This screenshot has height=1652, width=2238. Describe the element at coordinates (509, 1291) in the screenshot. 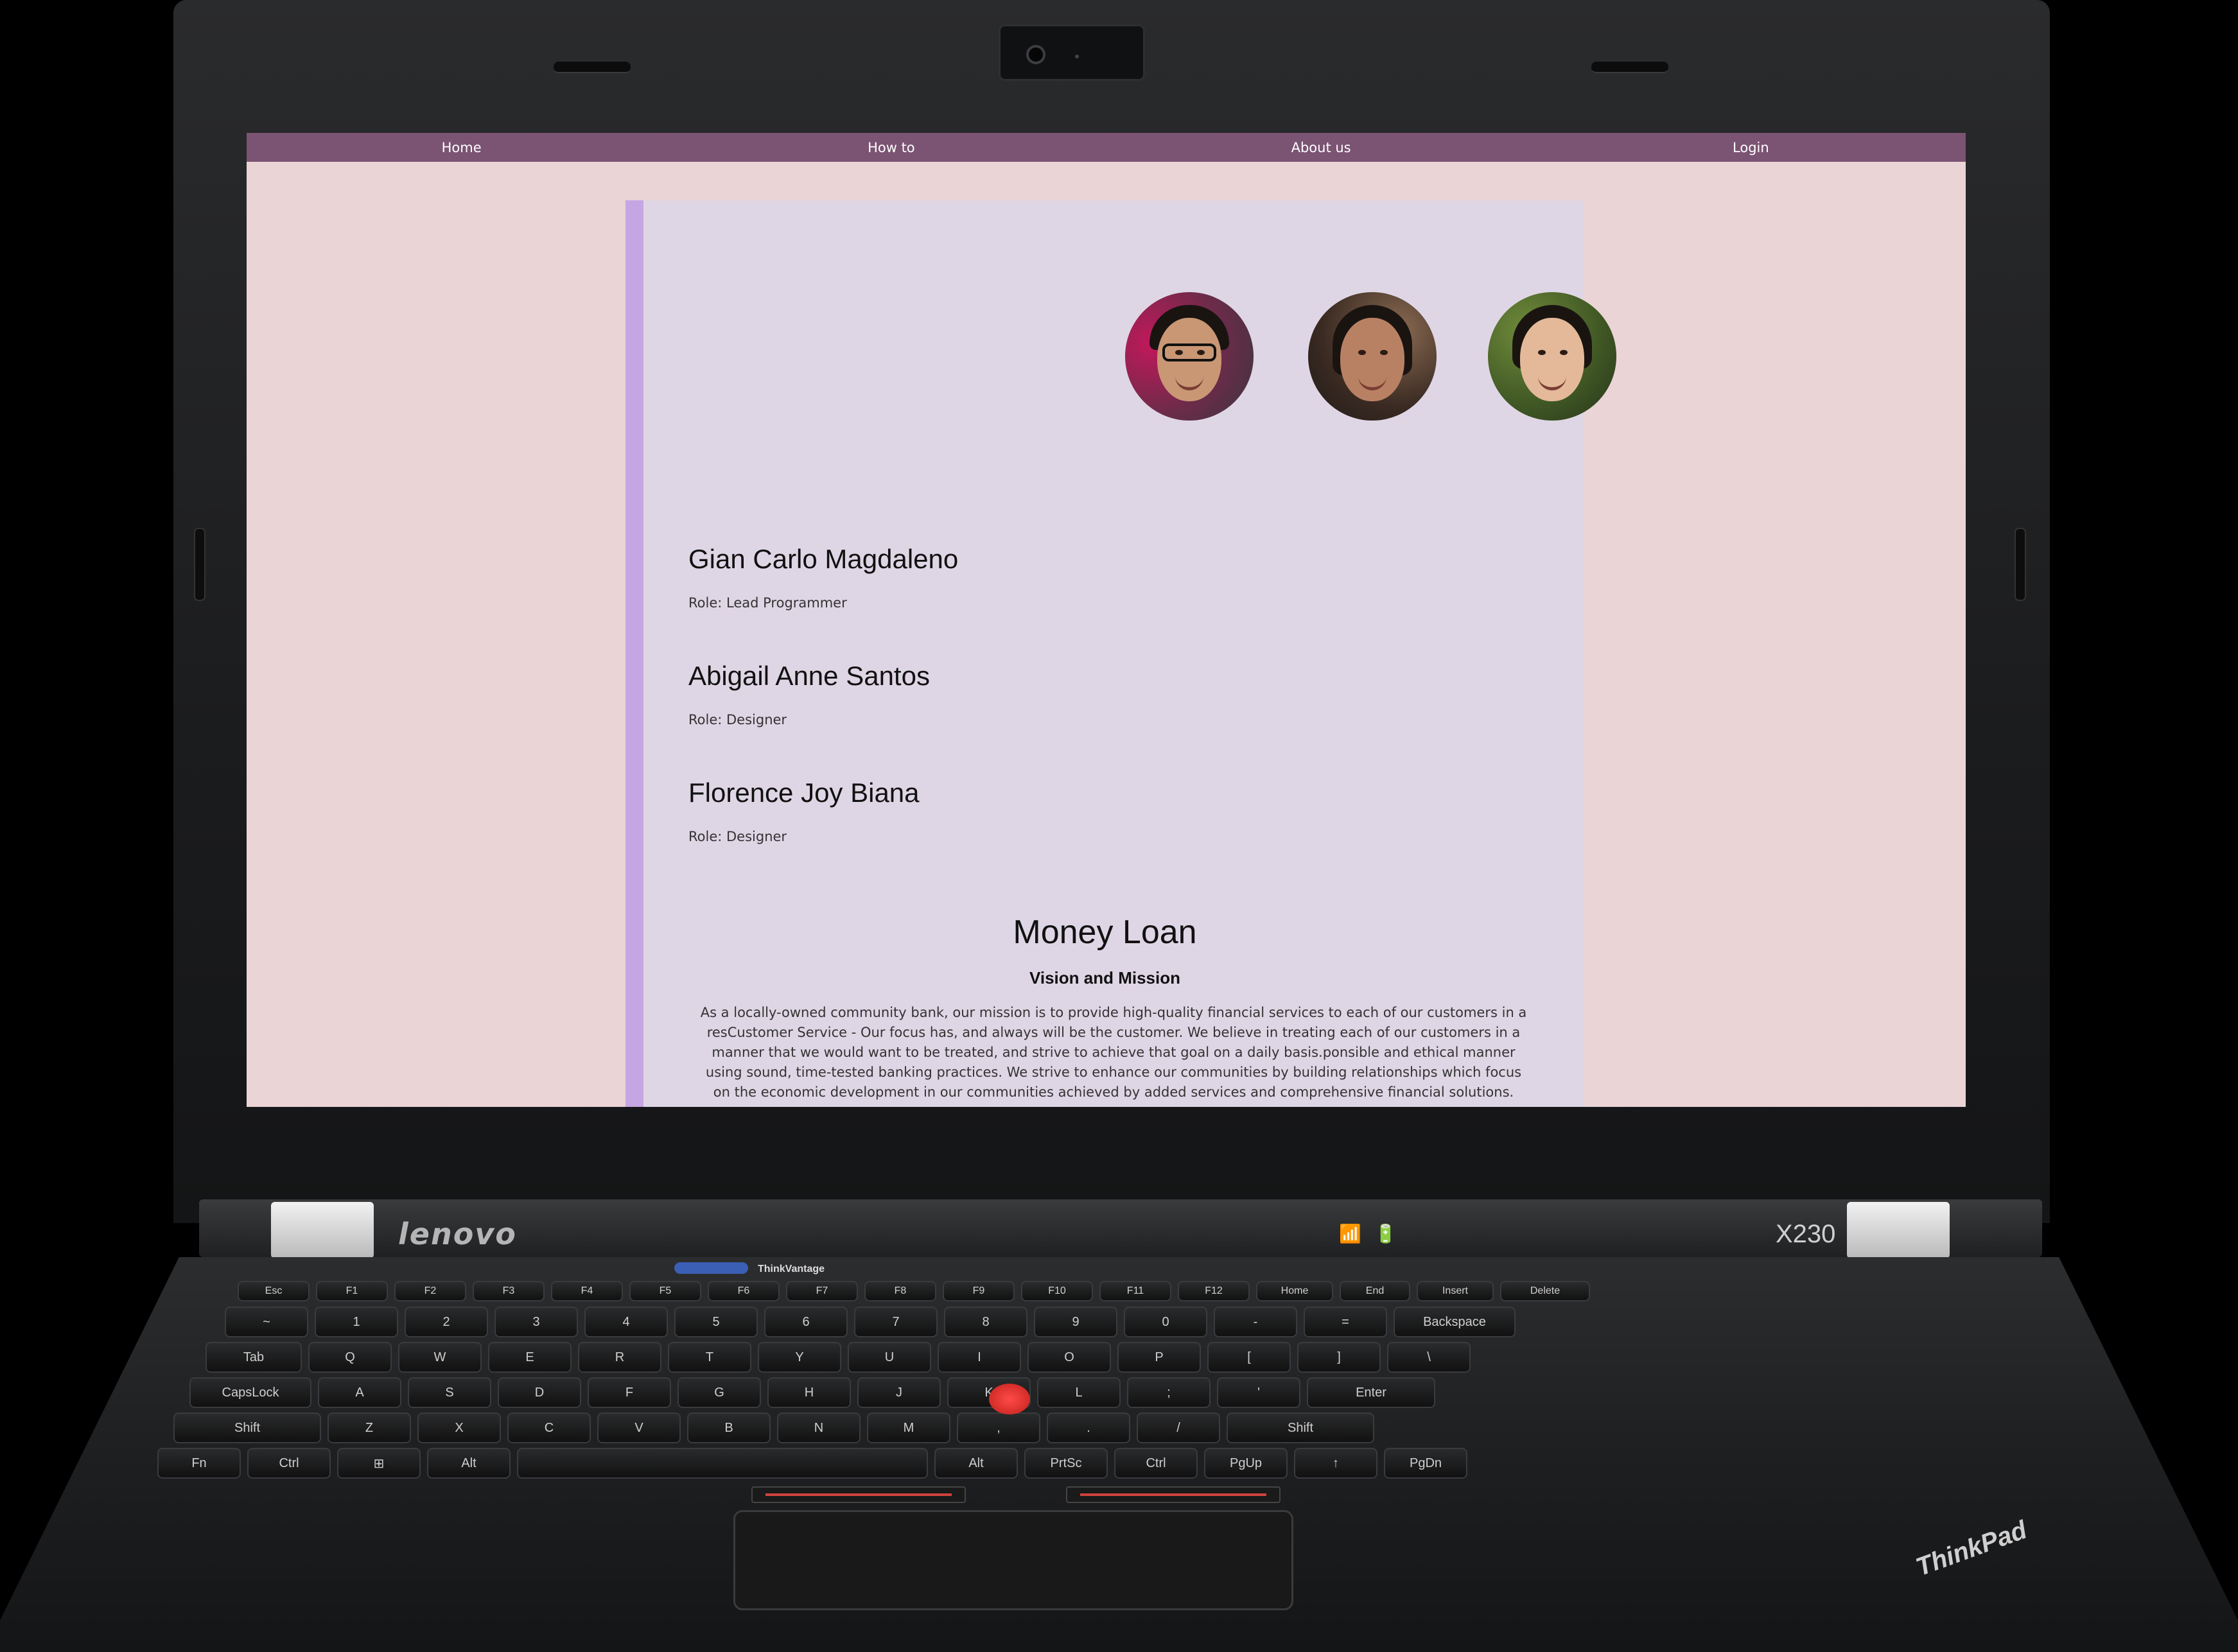

I see `key-f3: F3` at that location.